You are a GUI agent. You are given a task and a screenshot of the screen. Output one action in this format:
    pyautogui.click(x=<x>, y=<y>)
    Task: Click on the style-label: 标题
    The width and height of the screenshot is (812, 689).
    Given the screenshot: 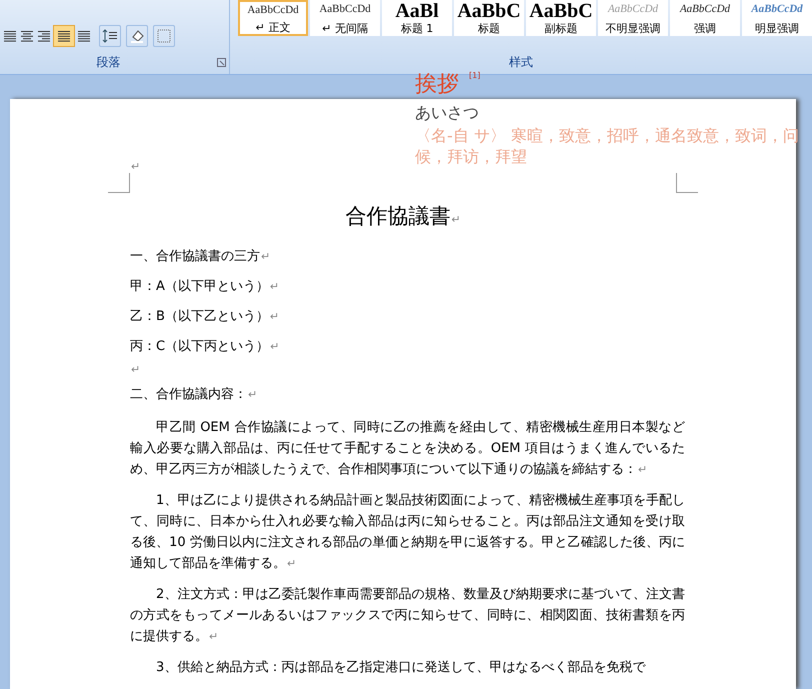 What is the action you would take?
    pyautogui.click(x=489, y=28)
    